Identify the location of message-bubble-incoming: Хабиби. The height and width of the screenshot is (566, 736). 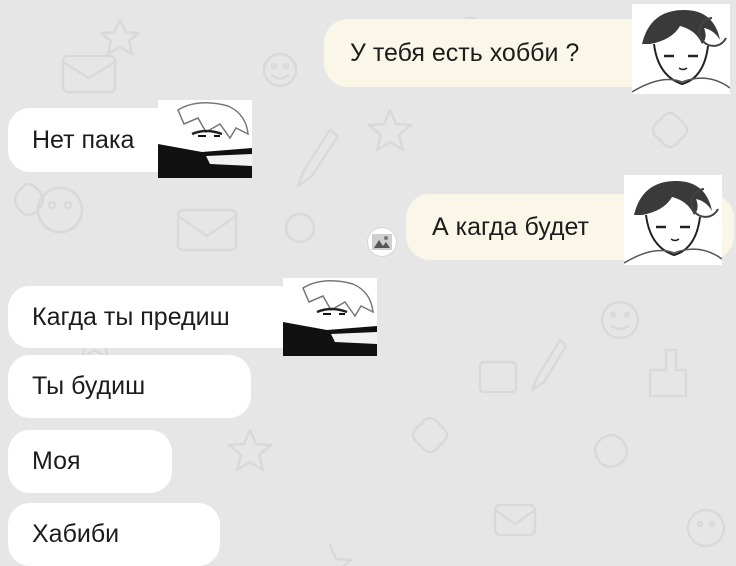
(114, 534).